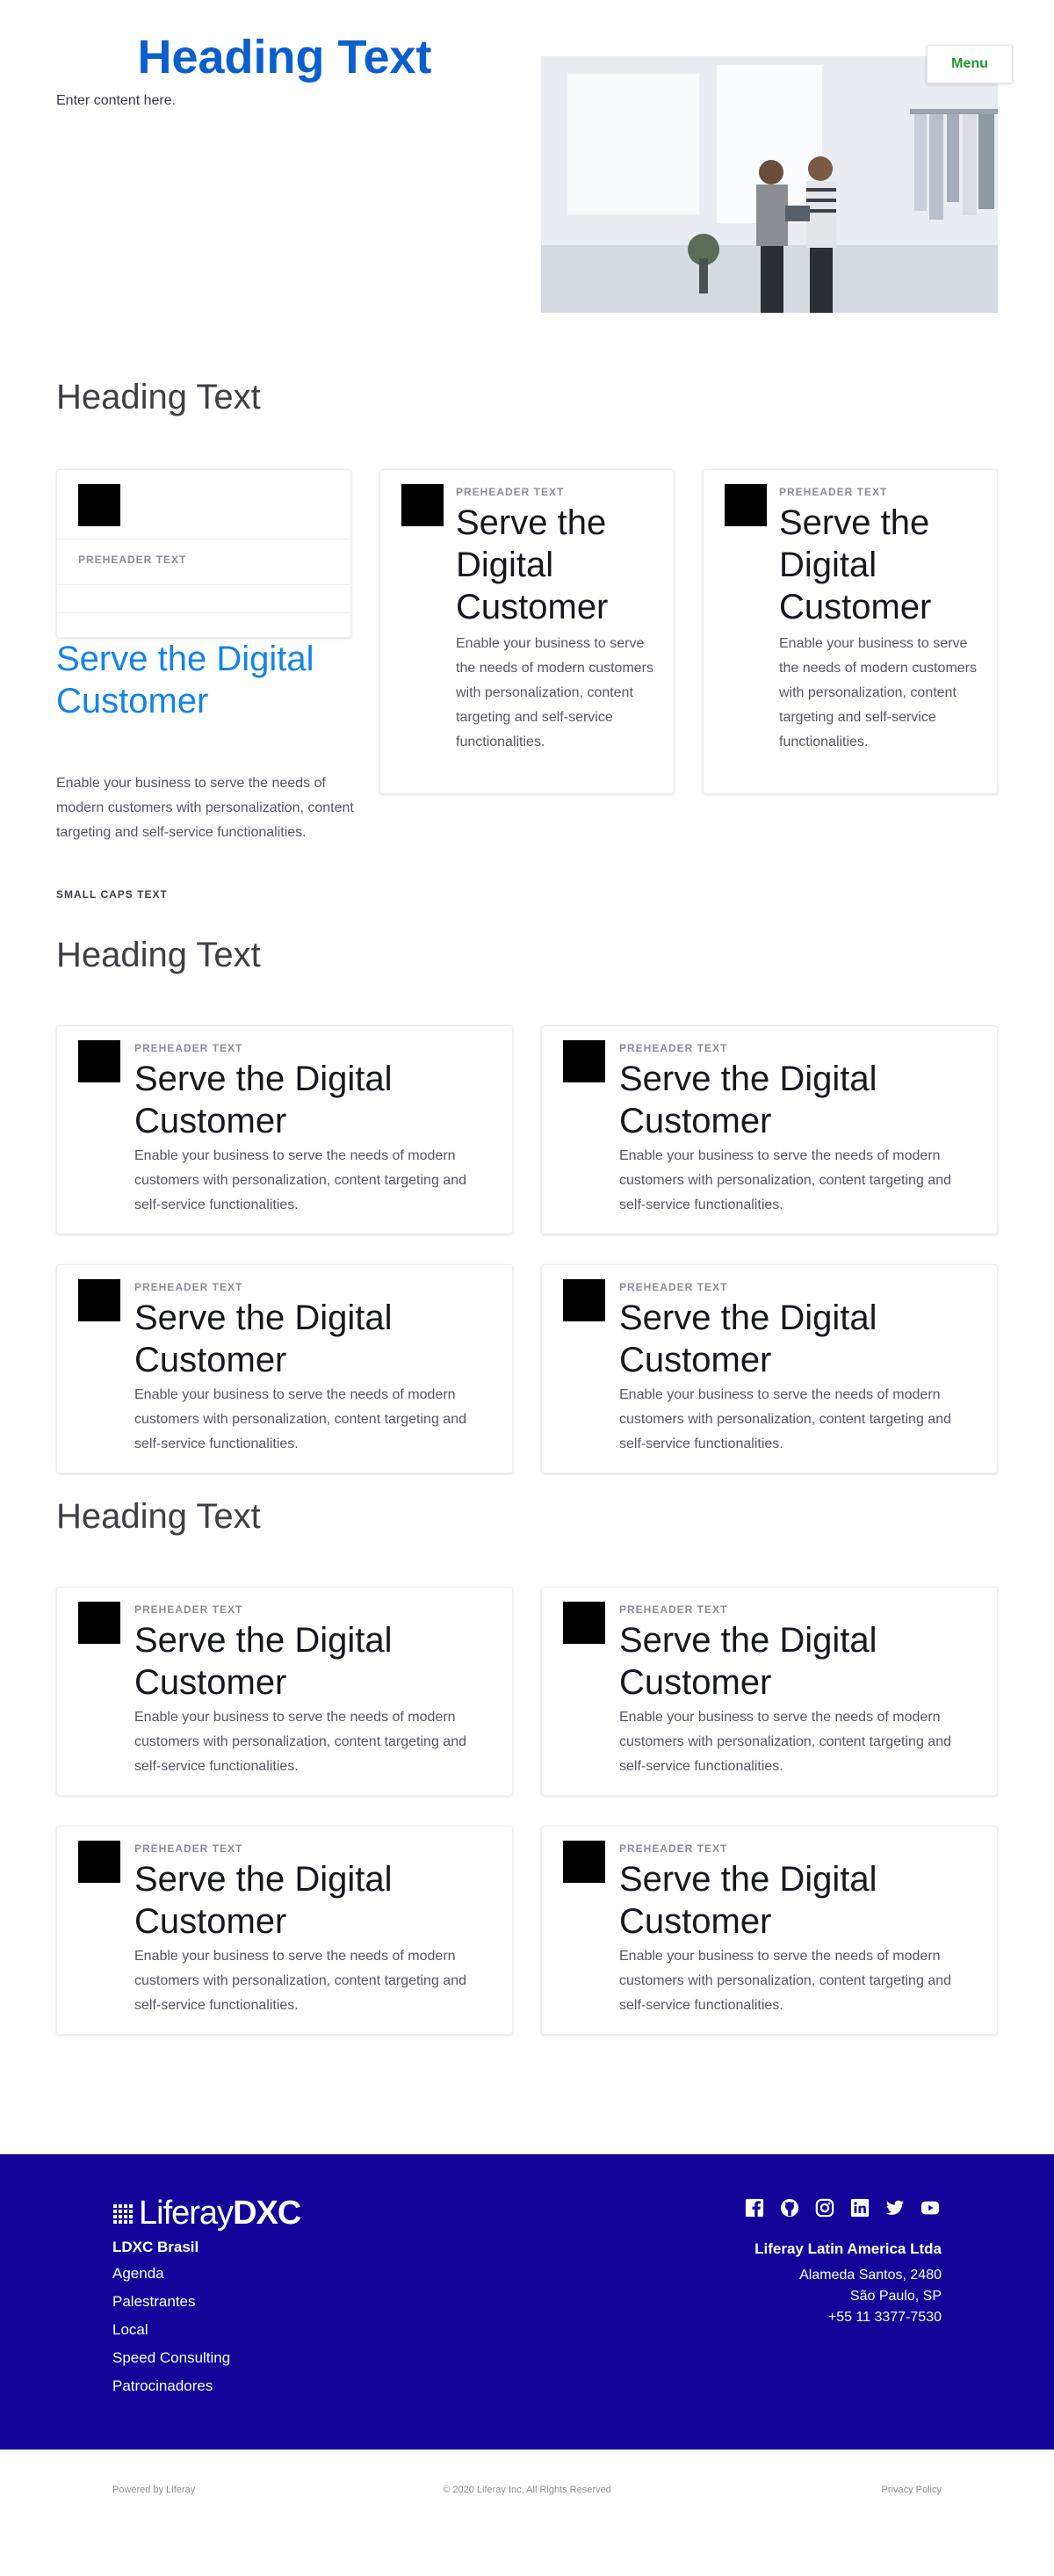 This screenshot has width=1054, height=2576. What do you see at coordinates (116, 100) in the screenshot?
I see `hero-body-text: Enter content here.` at bounding box center [116, 100].